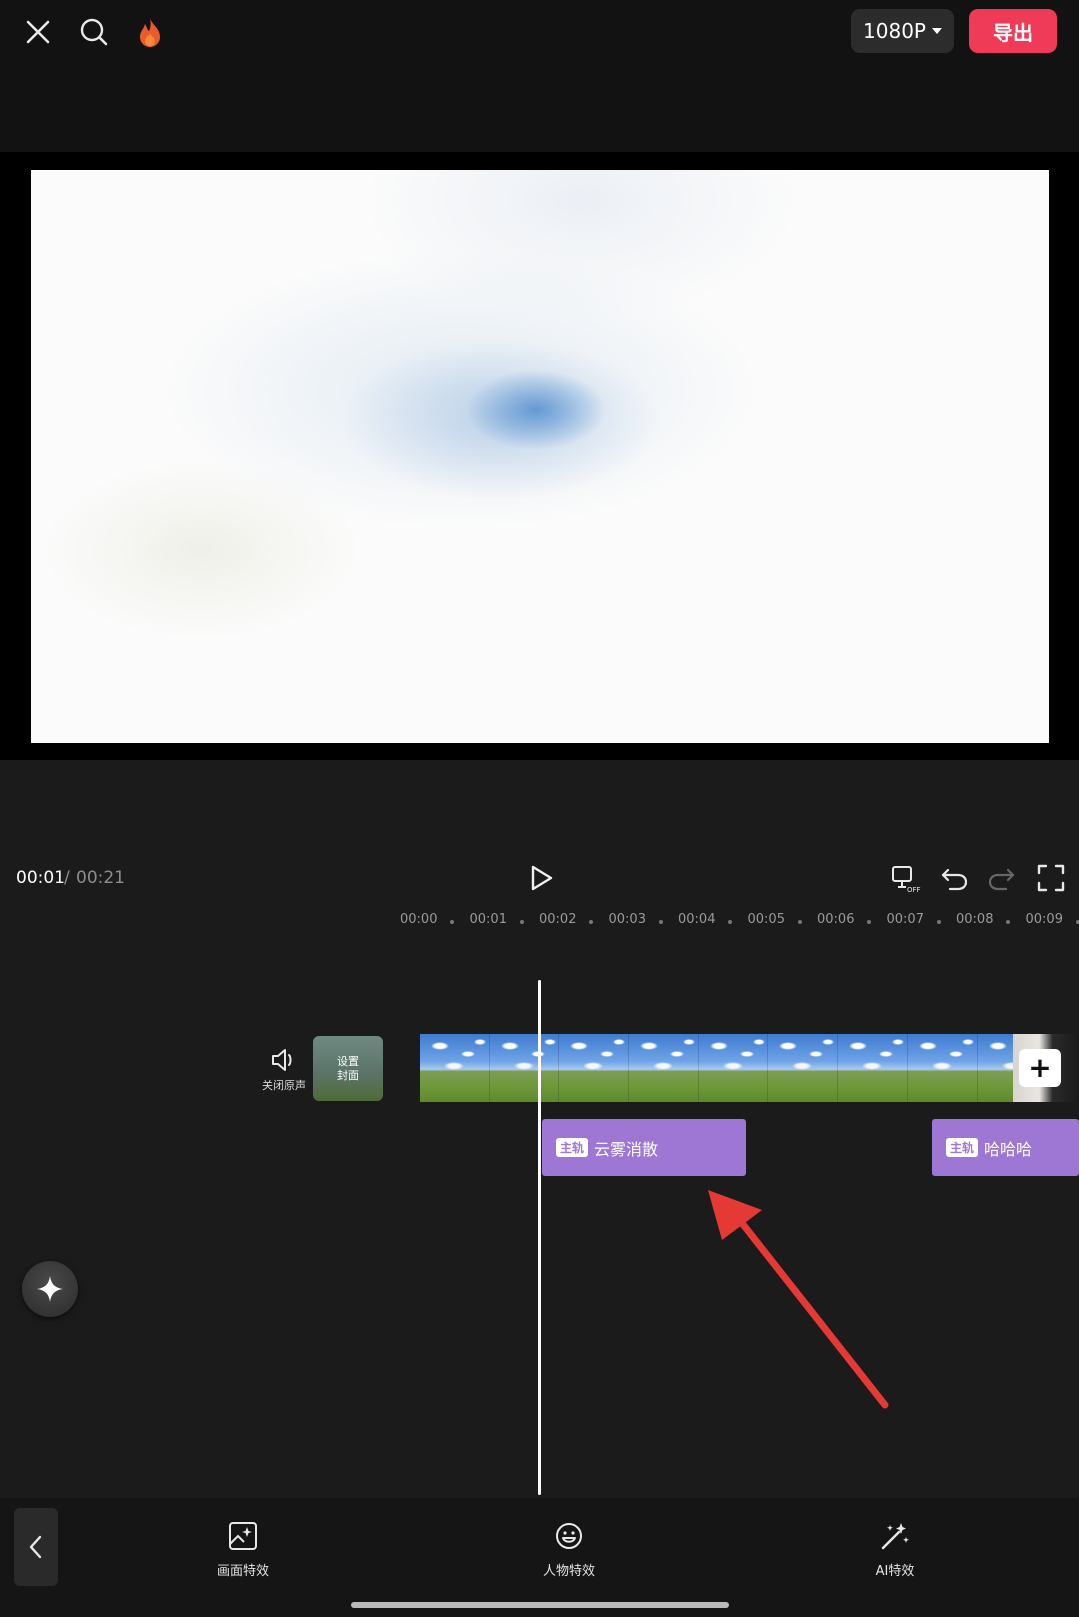 This screenshot has height=1617, width=1079. Describe the element at coordinates (626, 1149) in the screenshot. I see `effect-name: 云雾消散` at that location.